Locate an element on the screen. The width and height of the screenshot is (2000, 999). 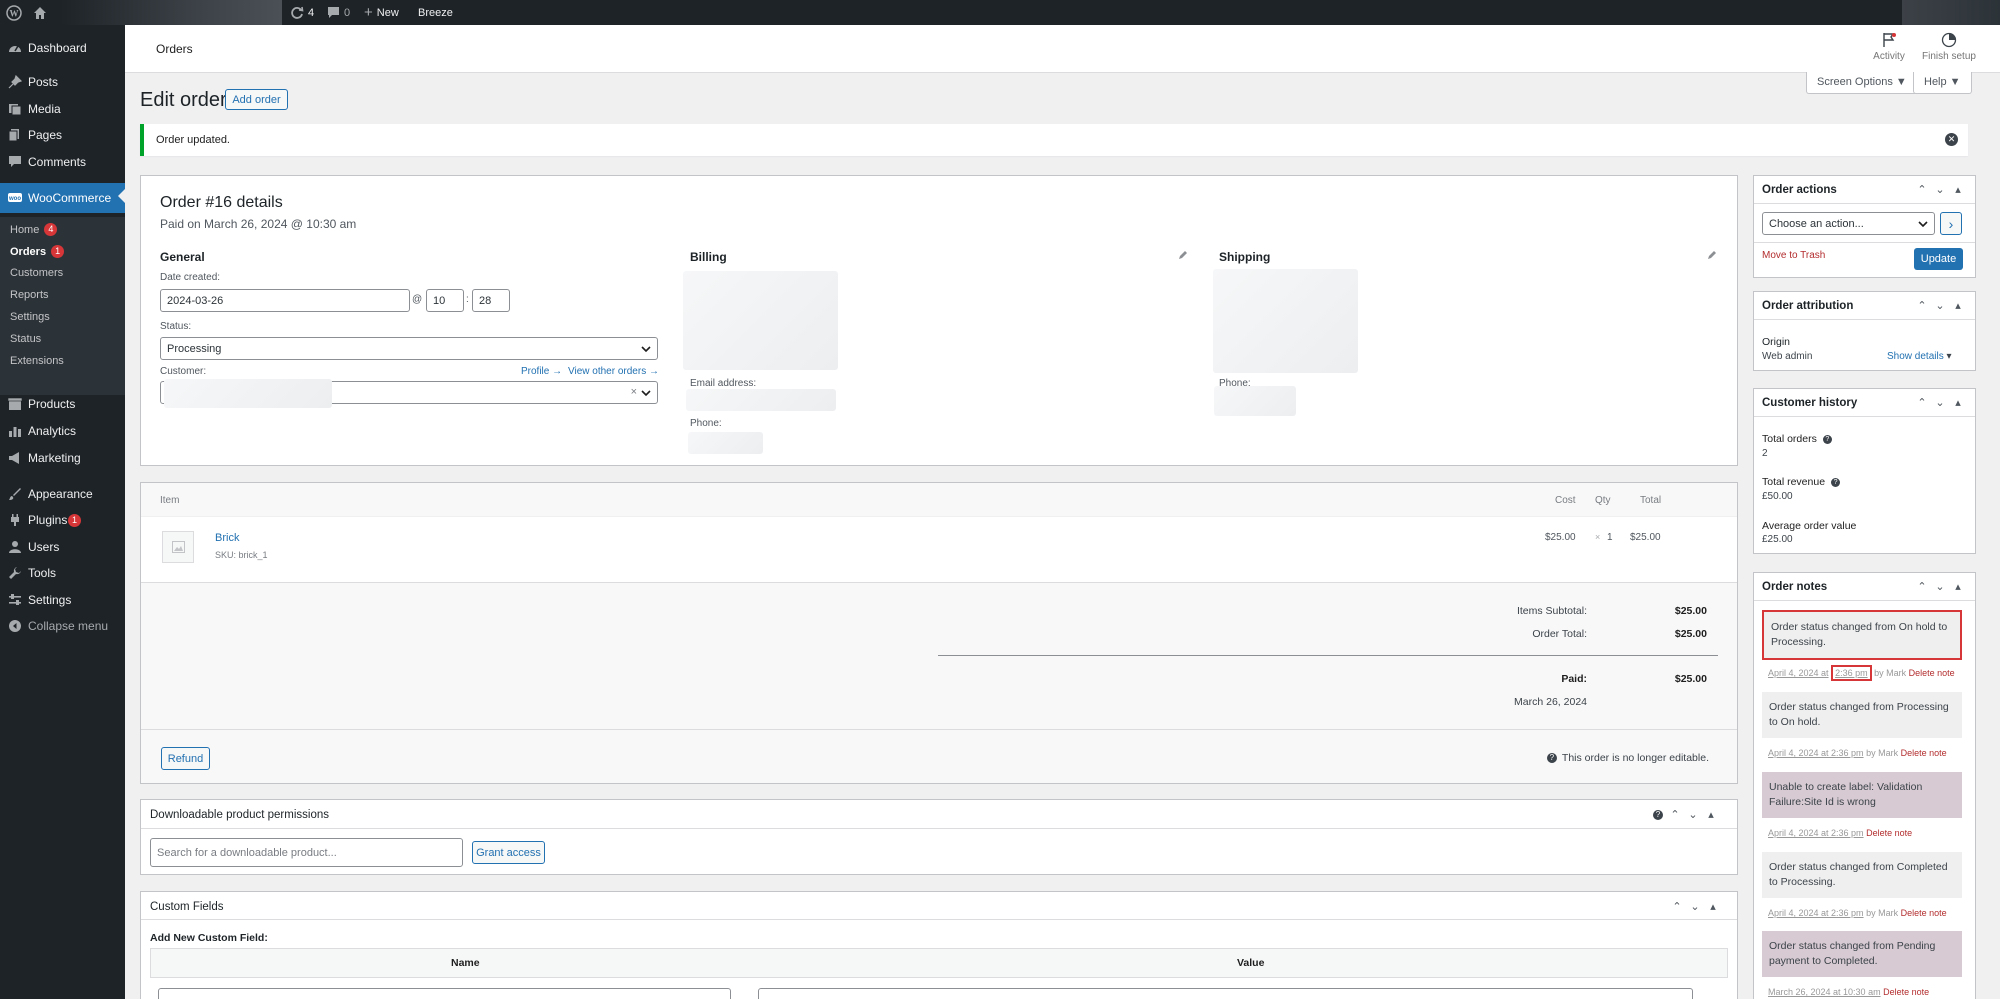
activity-button: Activity is located at coordinates (1889, 47).